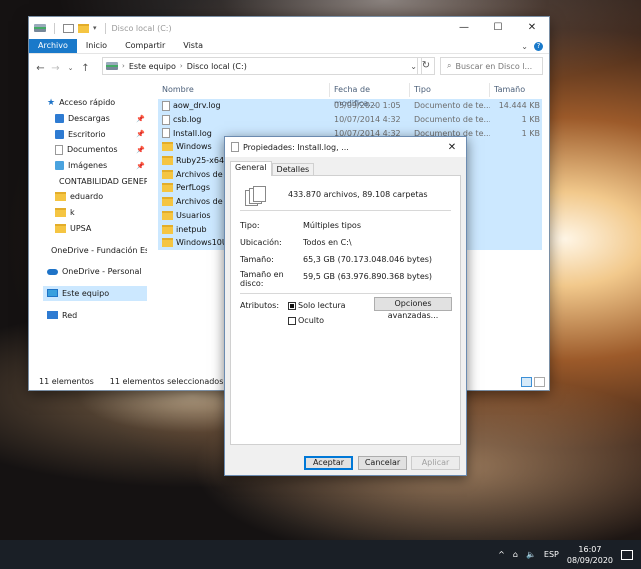 This screenshot has height=569, width=641. I want to click on breadcrumb-disco-local: Disco local (C:), so click(217, 66).